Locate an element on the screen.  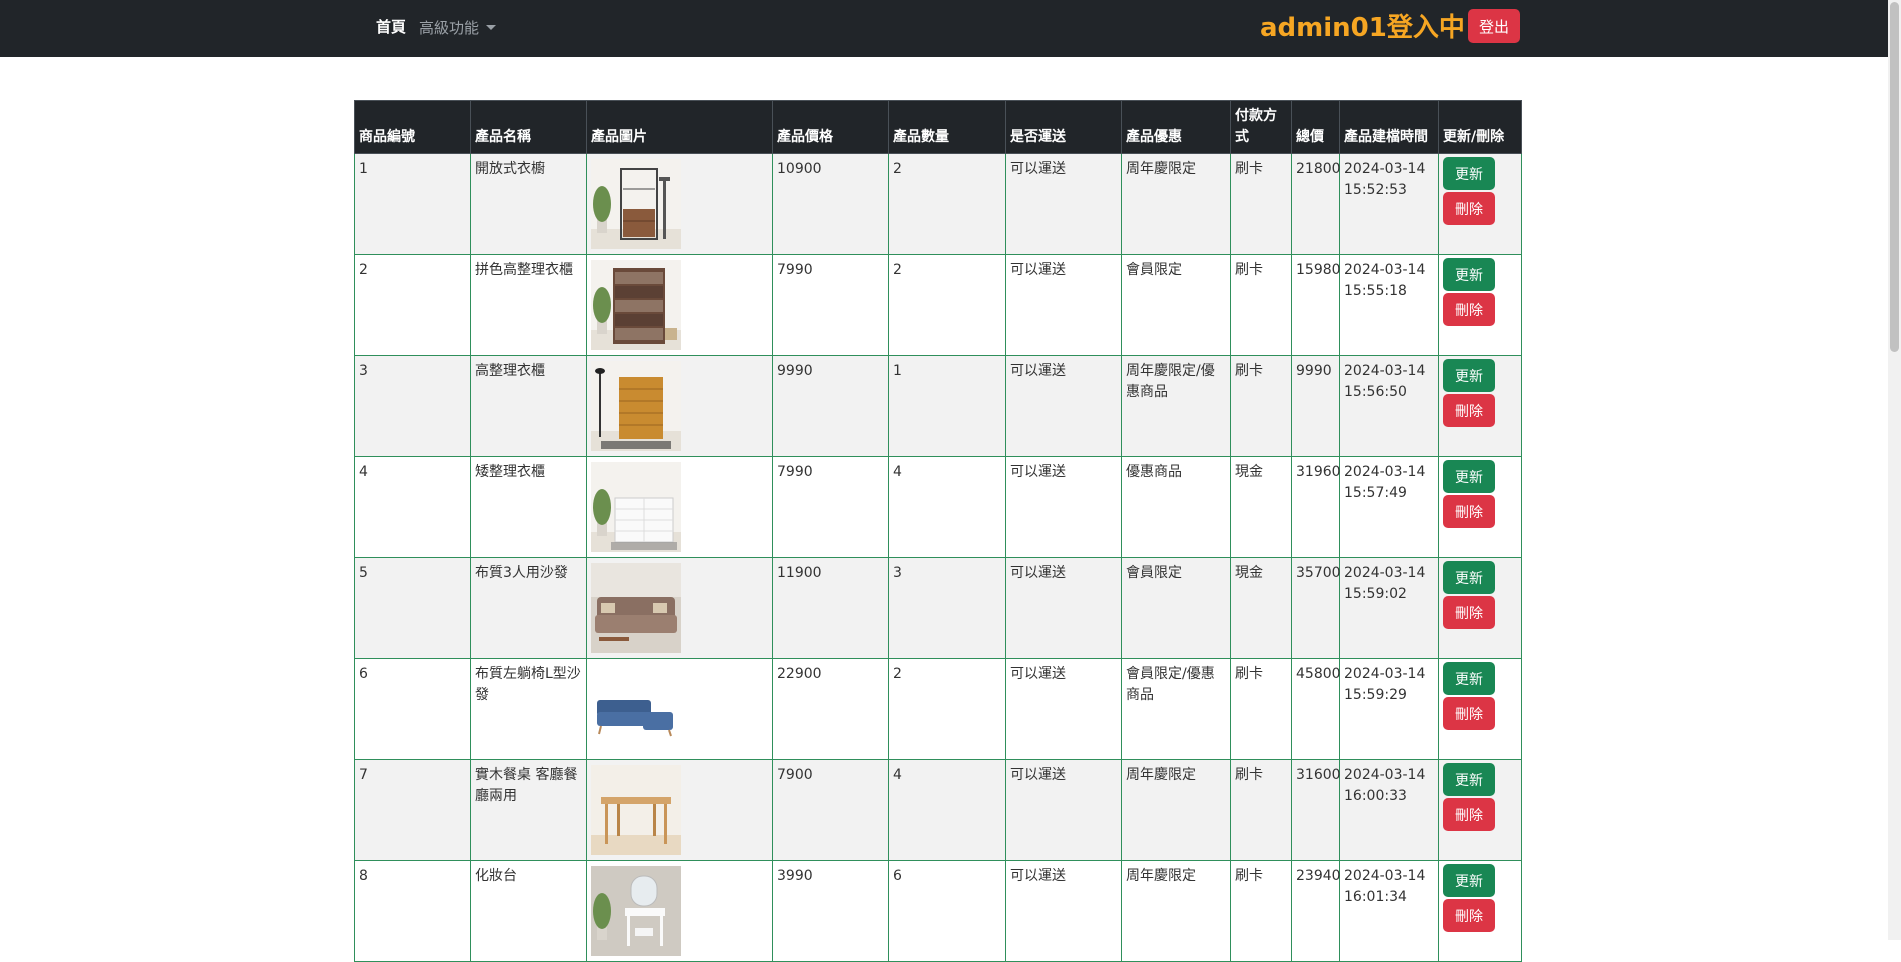
product-qty-cell: 3 is located at coordinates (947, 608).